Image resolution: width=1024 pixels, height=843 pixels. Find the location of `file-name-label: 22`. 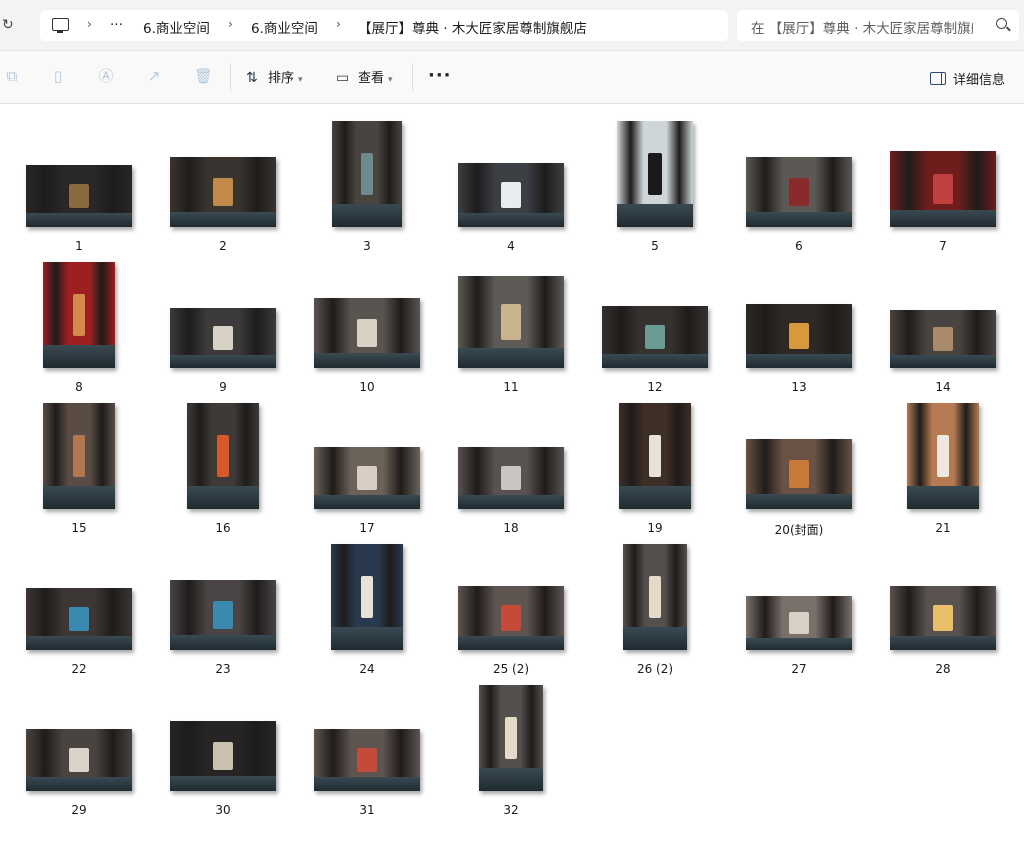

file-name-label: 22 is located at coordinates (79, 669).